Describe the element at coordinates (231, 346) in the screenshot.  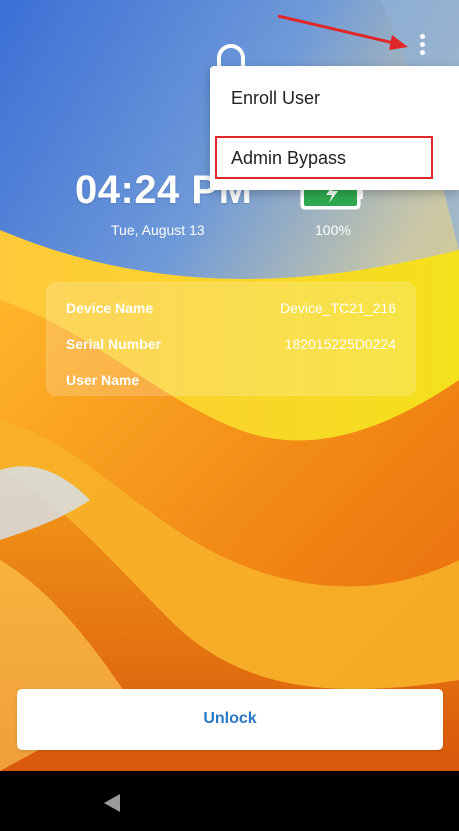
I see `serial-number-row: Serial Number 182015225D0224` at that location.